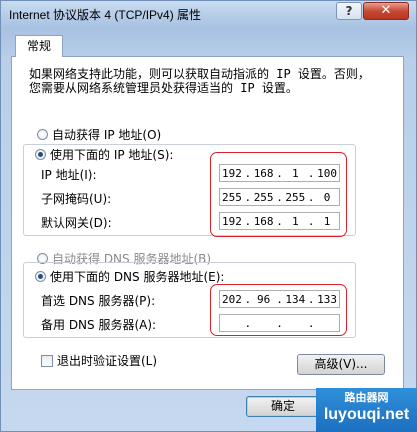  What do you see at coordinates (137, 277) in the screenshot?
I see `radio-manual-dns-label: 使用下面的 DNS 服务器地址(E):` at bounding box center [137, 277].